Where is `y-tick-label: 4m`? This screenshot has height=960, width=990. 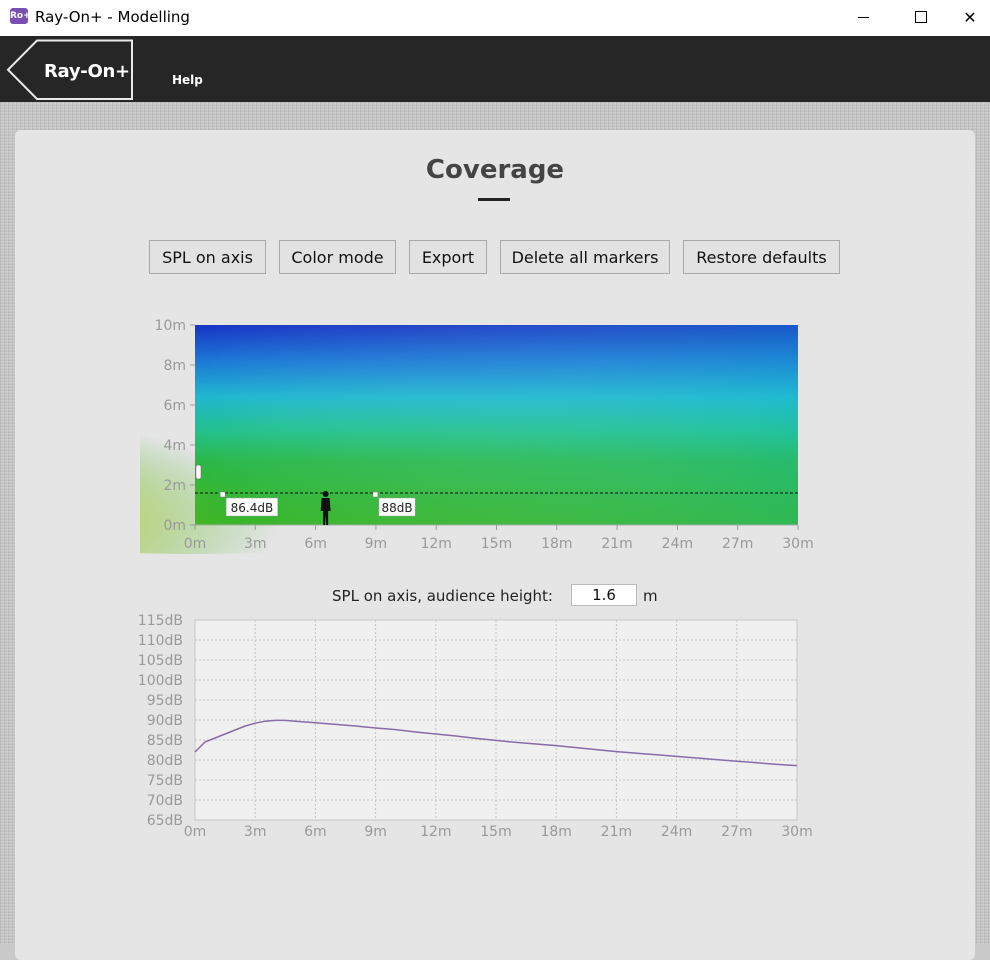
y-tick-label: 4m is located at coordinates (174, 446).